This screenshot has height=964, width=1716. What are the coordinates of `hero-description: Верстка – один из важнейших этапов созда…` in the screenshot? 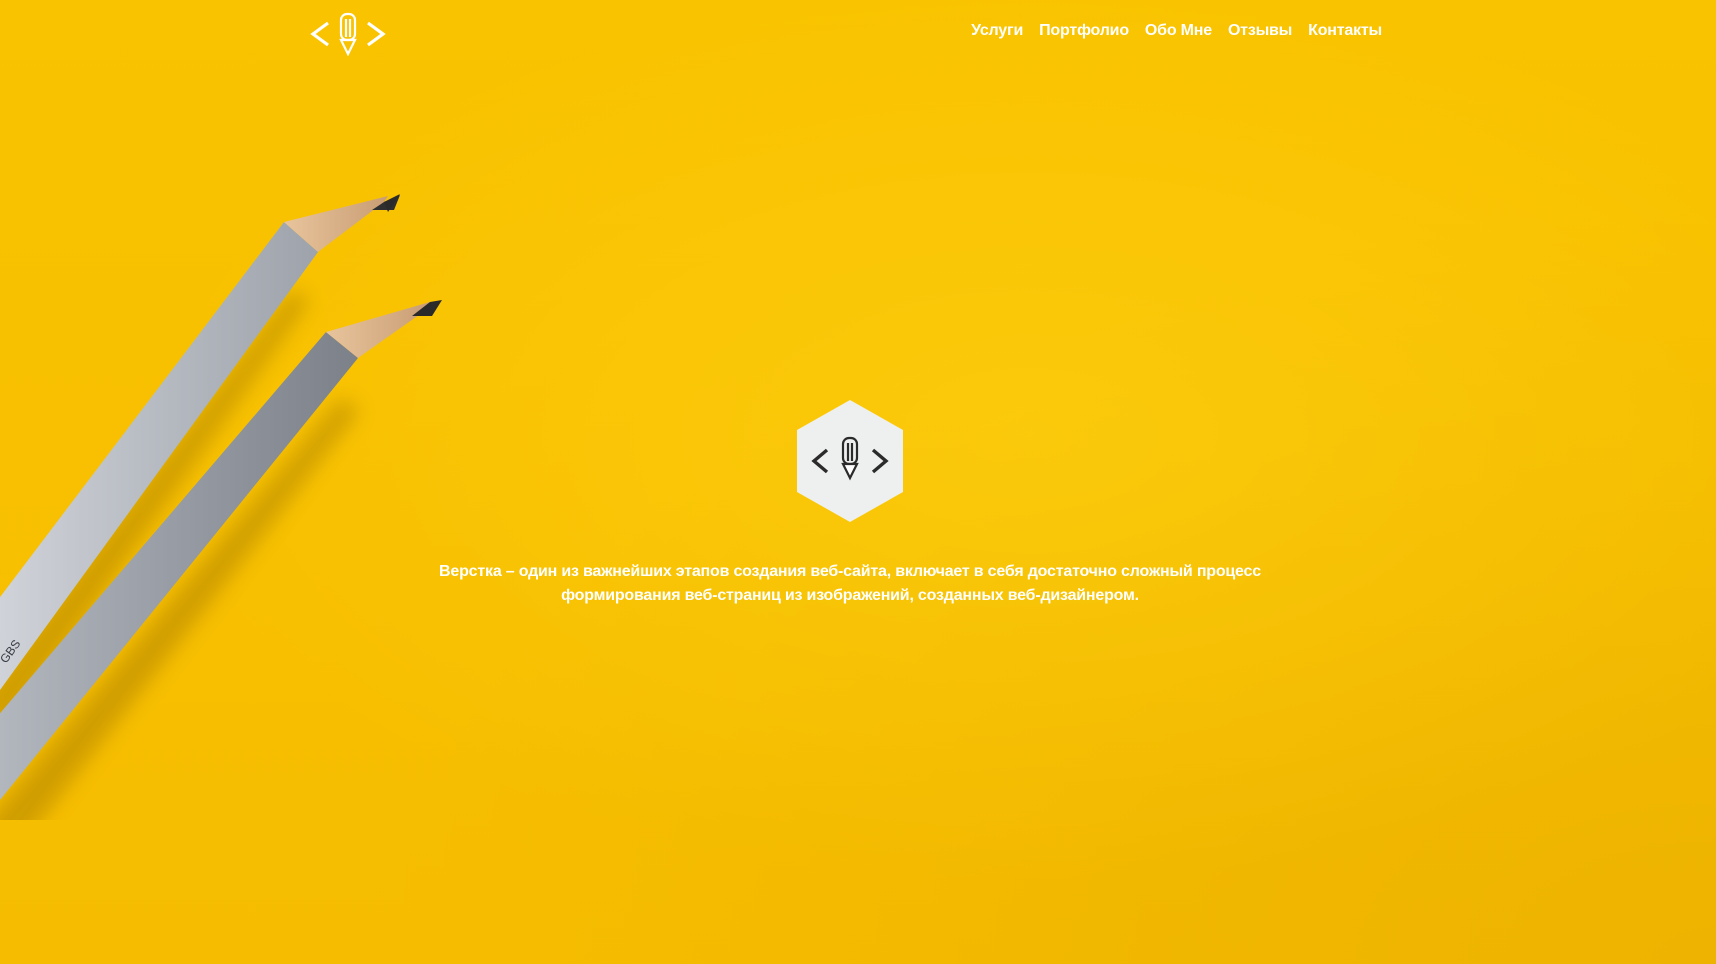 It's located at (850, 583).